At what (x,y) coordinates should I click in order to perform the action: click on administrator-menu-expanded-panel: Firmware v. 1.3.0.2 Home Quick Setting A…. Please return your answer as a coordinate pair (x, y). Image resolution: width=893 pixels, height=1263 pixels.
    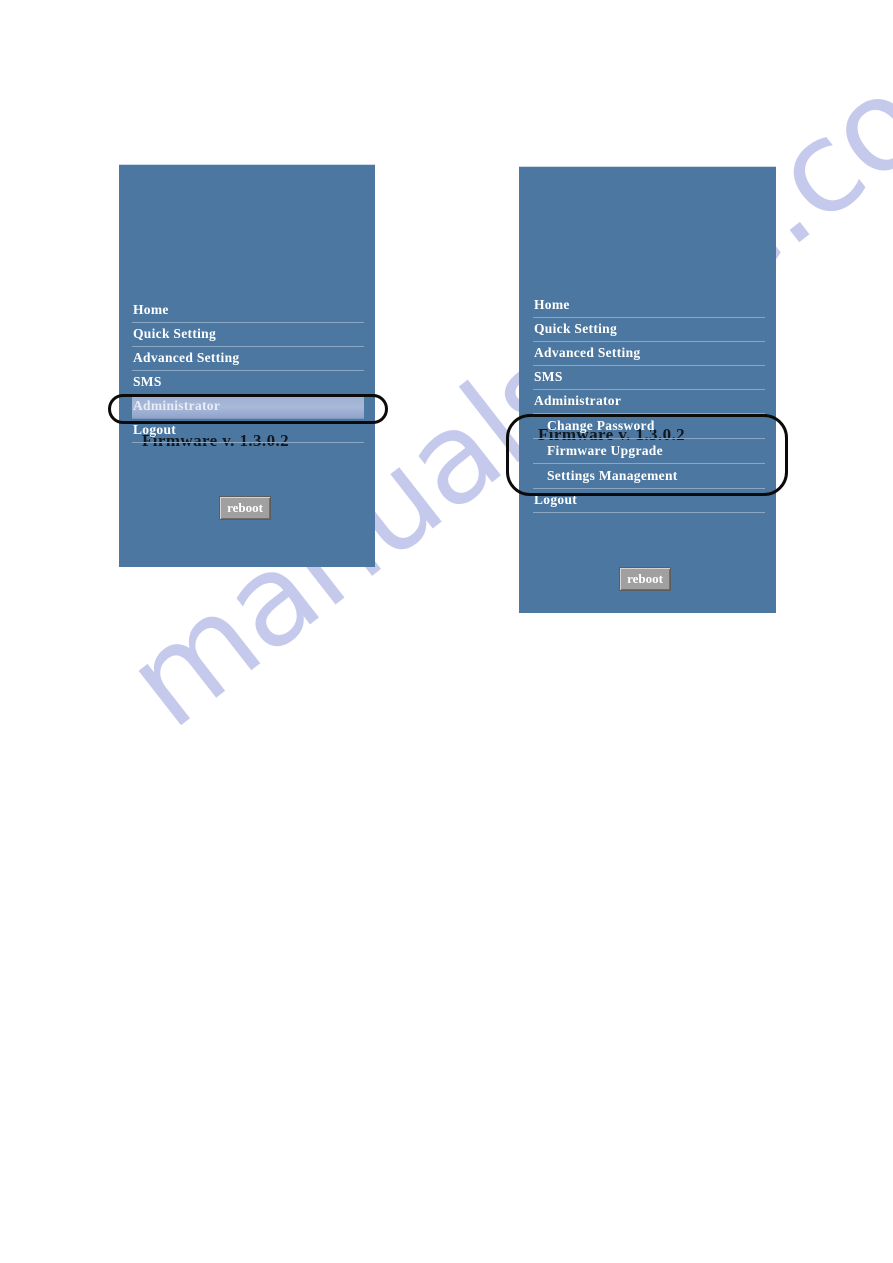
    Looking at the image, I should click on (647, 389).